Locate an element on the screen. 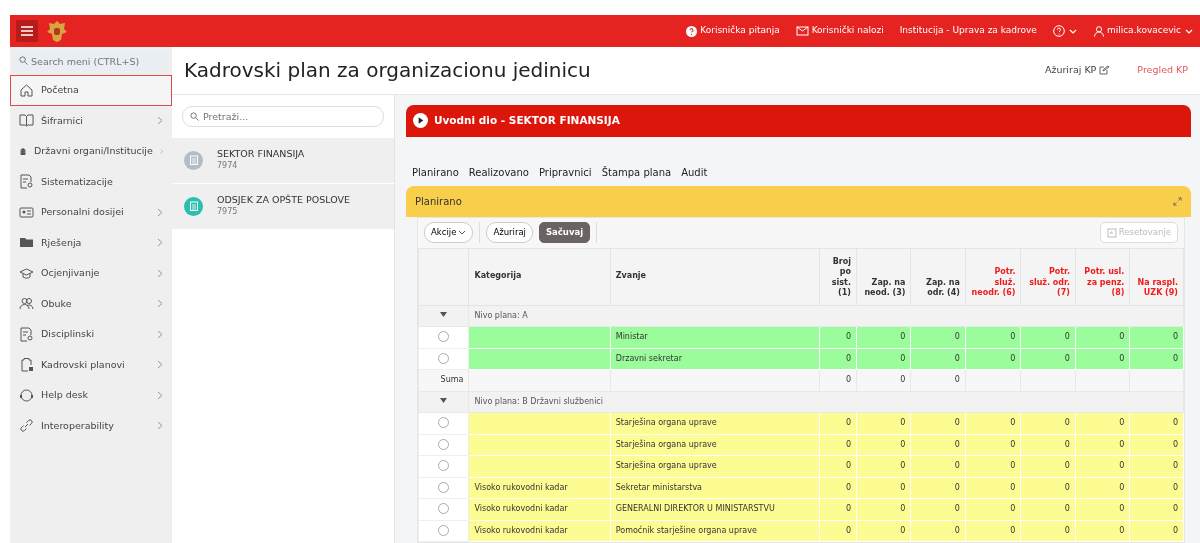  table-cell: Sekretar ministarstva is located at coordinates (715, 488).